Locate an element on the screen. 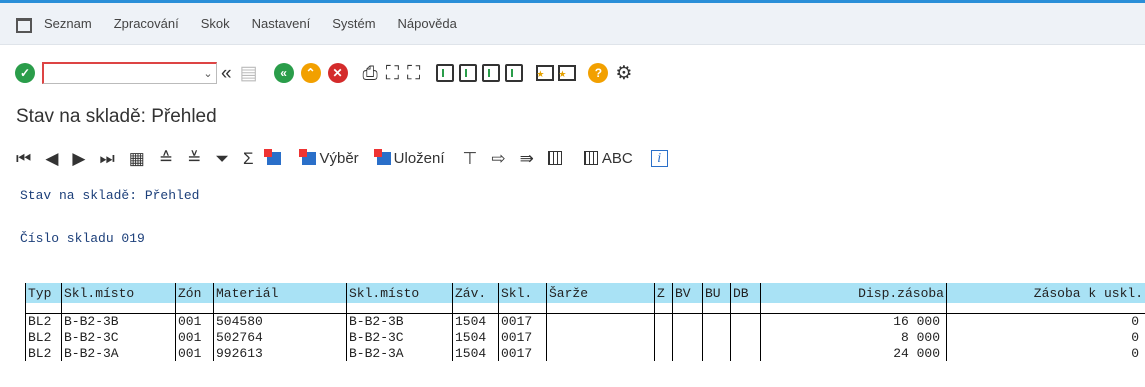  save-layout-button: Uložení is located at coordinates (409, 157).